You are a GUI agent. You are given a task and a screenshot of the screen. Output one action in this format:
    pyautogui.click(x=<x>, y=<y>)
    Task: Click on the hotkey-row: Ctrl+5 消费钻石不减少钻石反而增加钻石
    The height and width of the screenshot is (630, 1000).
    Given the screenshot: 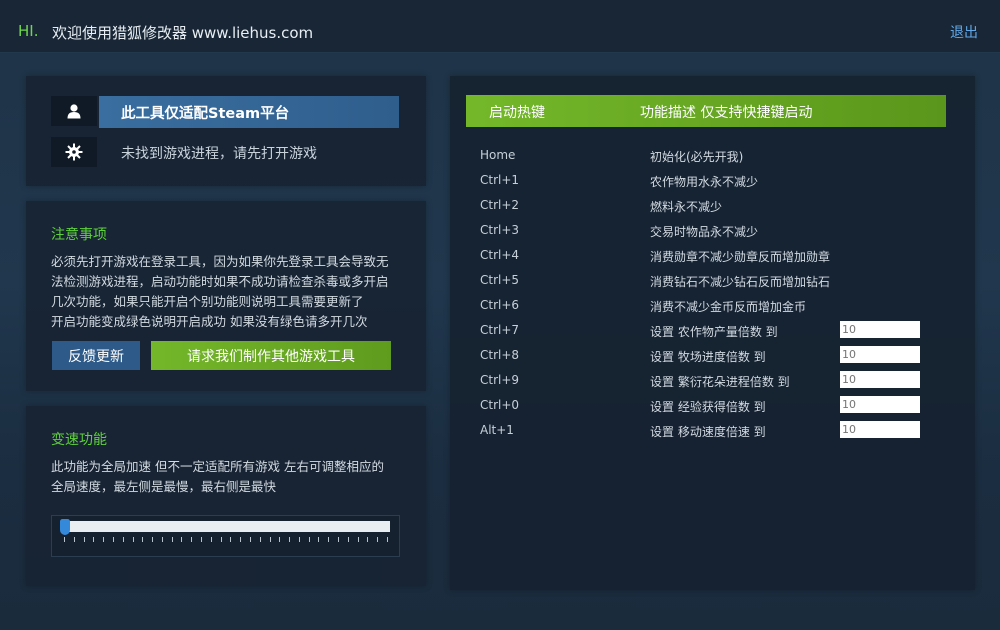 What is the action you would take?
    pyautogui.click(x=705, y=281)
    